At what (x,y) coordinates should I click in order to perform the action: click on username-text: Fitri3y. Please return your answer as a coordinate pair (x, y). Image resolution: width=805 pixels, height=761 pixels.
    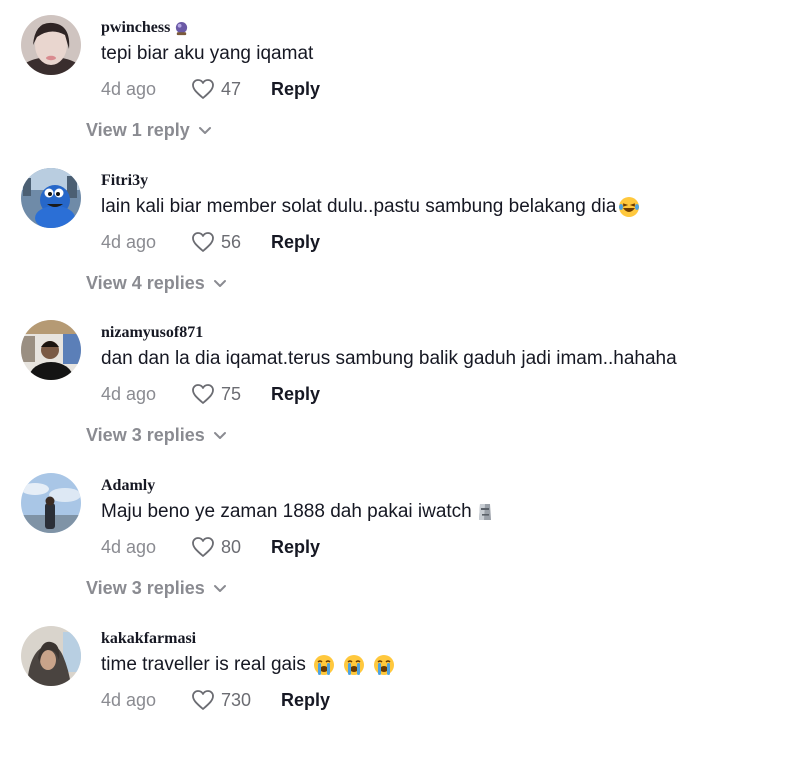
    Looking at the image, I should click on (125, 180).